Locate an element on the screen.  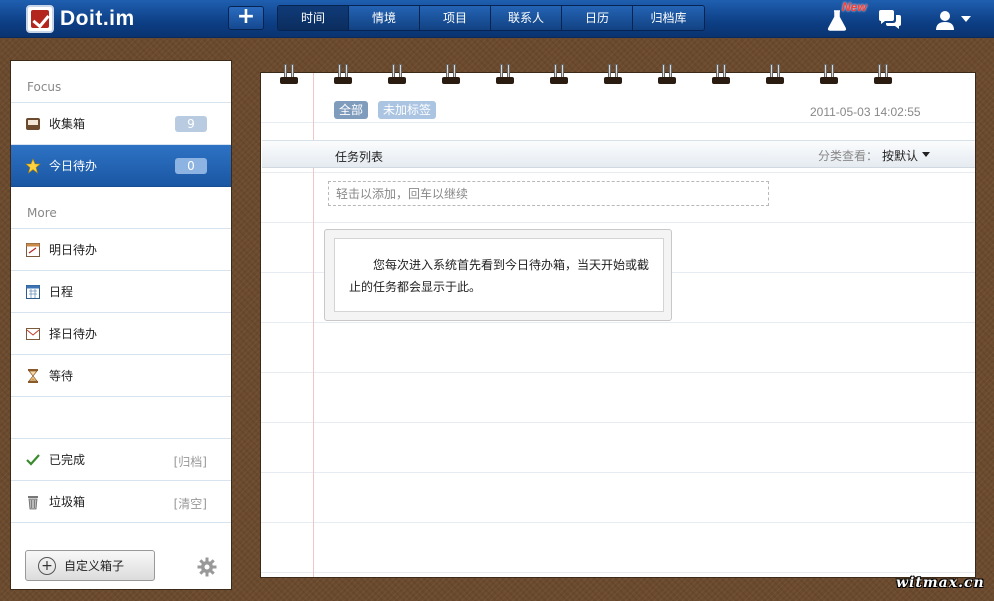
sidebar-item-label: 择日待办 is located at coordinates (73, 334).